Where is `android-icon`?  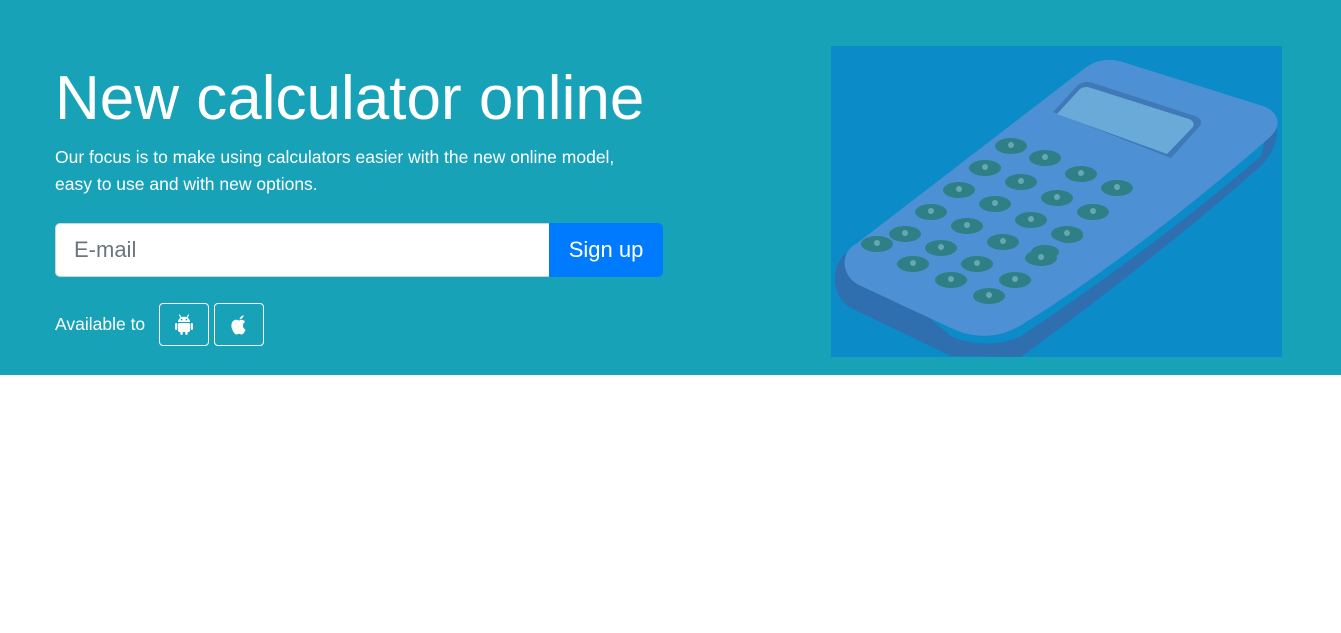 android-icon is located at coordinates (184, 324).